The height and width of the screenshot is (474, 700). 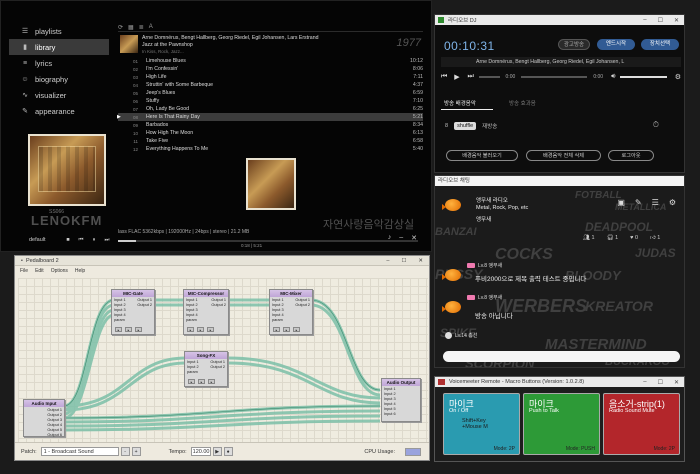 What do you see at coordinates (268, 241) in the screenshot?
I see `progress-bar` at bounding box center [268, 241].